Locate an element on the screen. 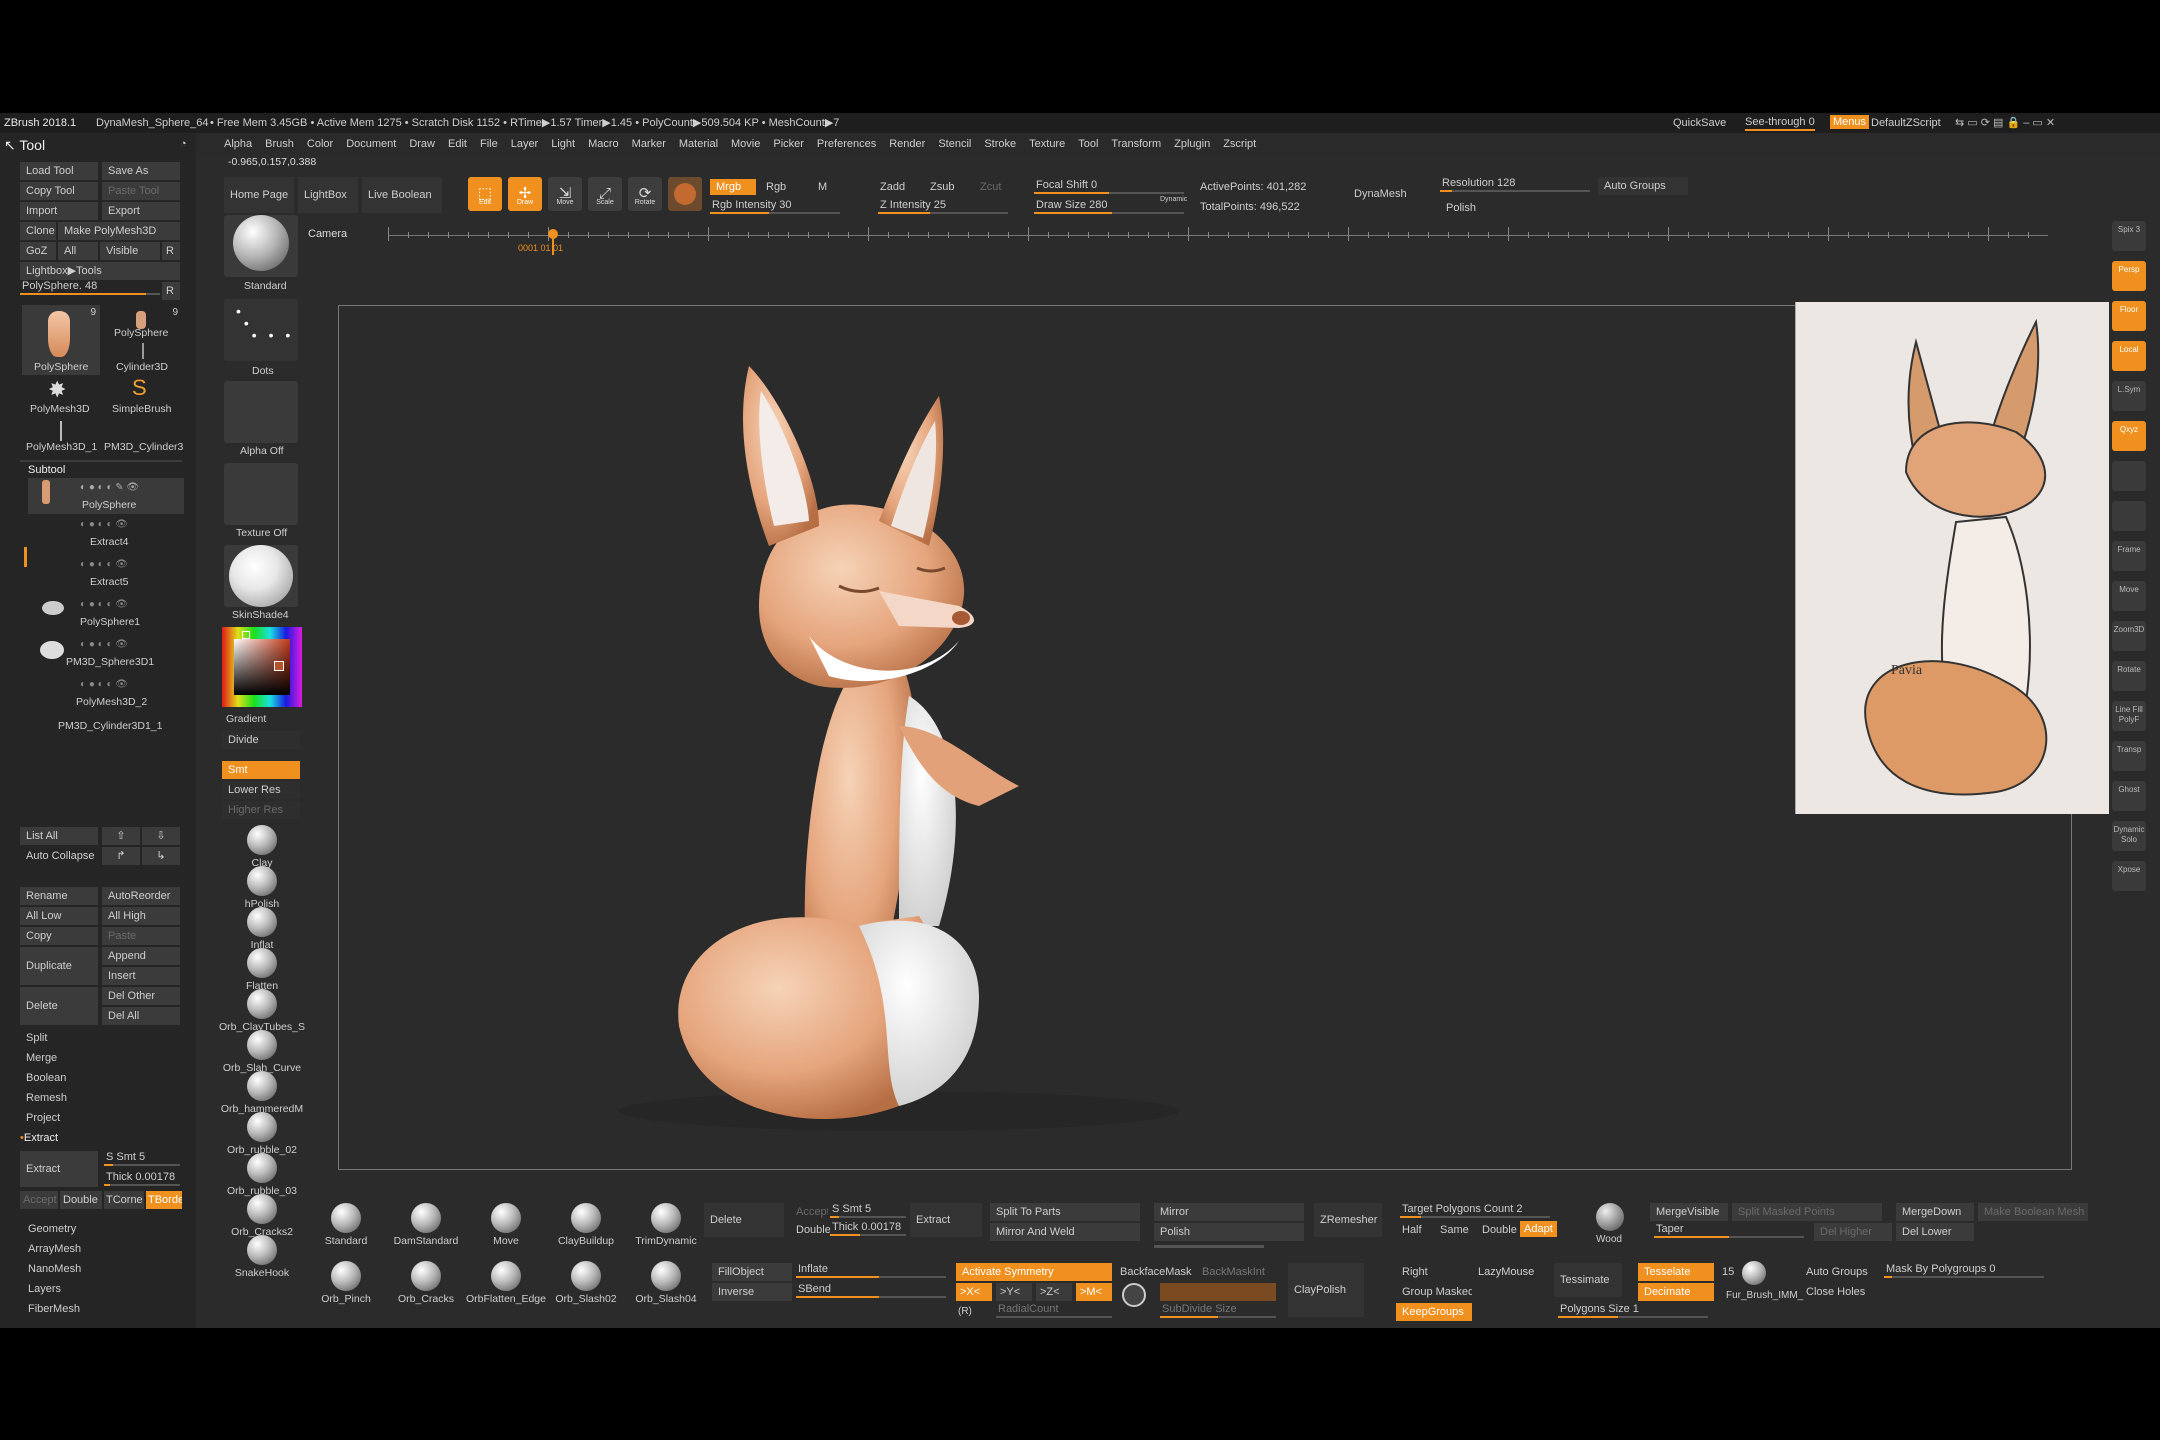 This screenshot has height=1440, width=2160. subtool-toggles: ◐ ● ◐ ◐ ✎ 👁 is located at coordinates (109, 487).